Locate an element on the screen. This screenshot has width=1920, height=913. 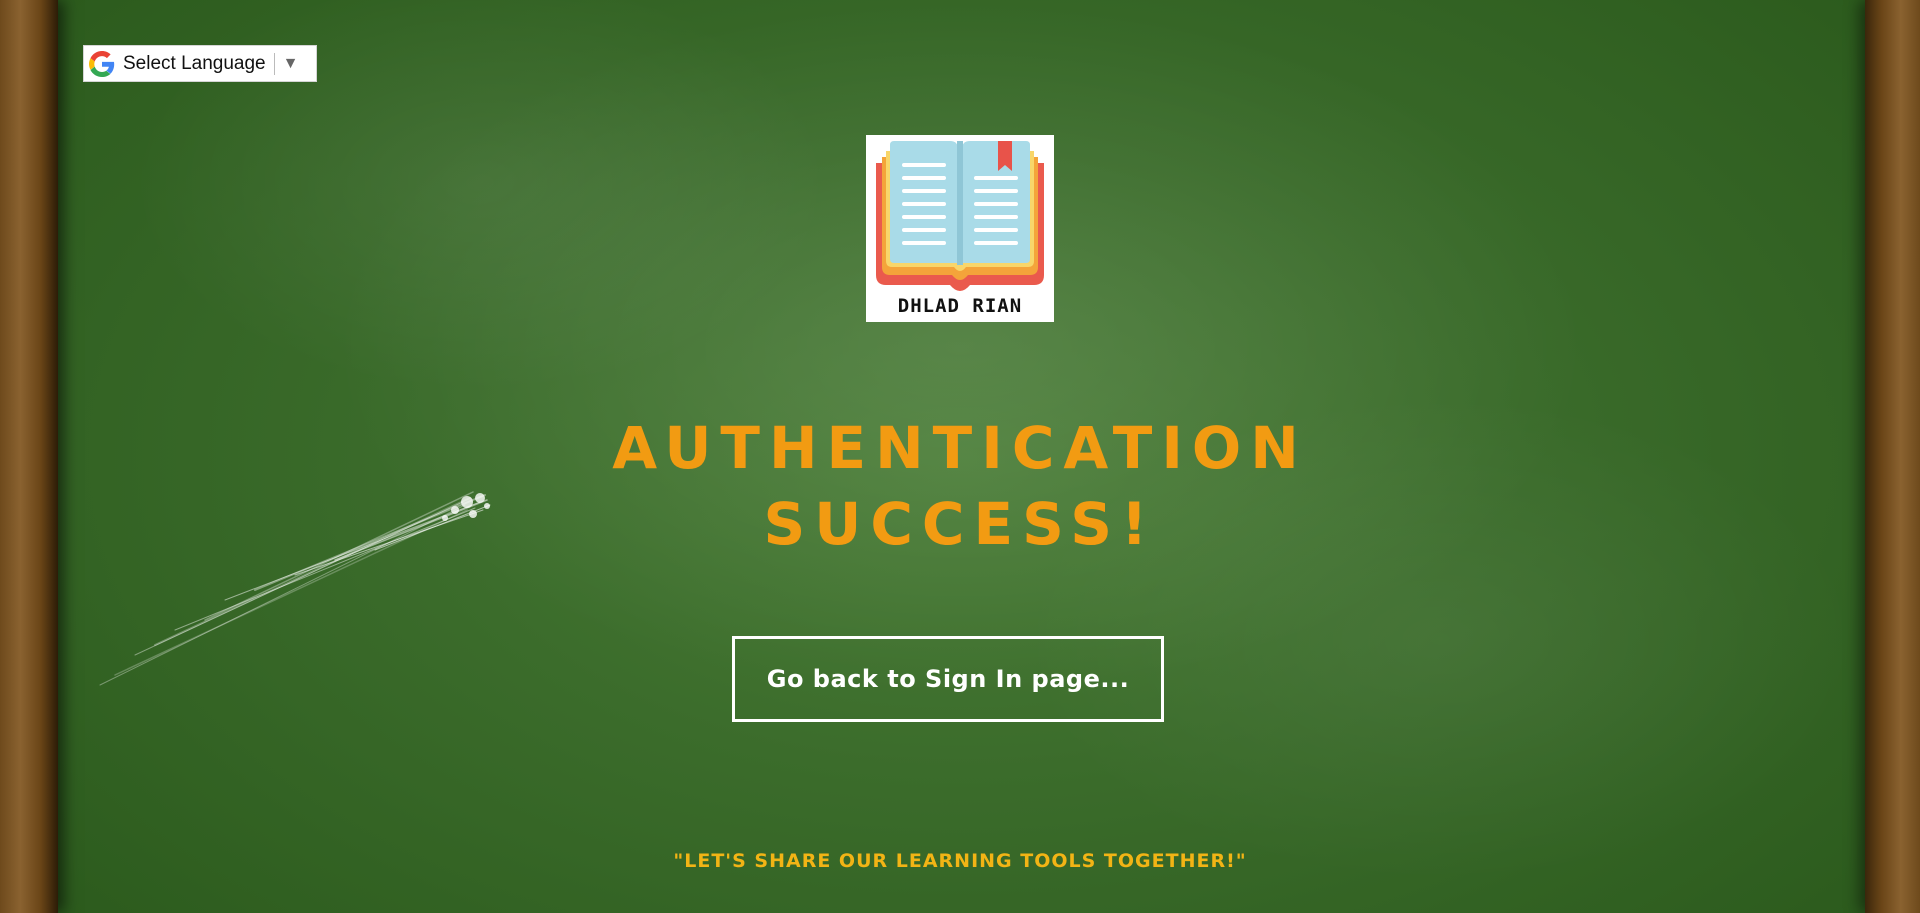
chevron-down-icon: ▼ is located at coordinates (290, 63).